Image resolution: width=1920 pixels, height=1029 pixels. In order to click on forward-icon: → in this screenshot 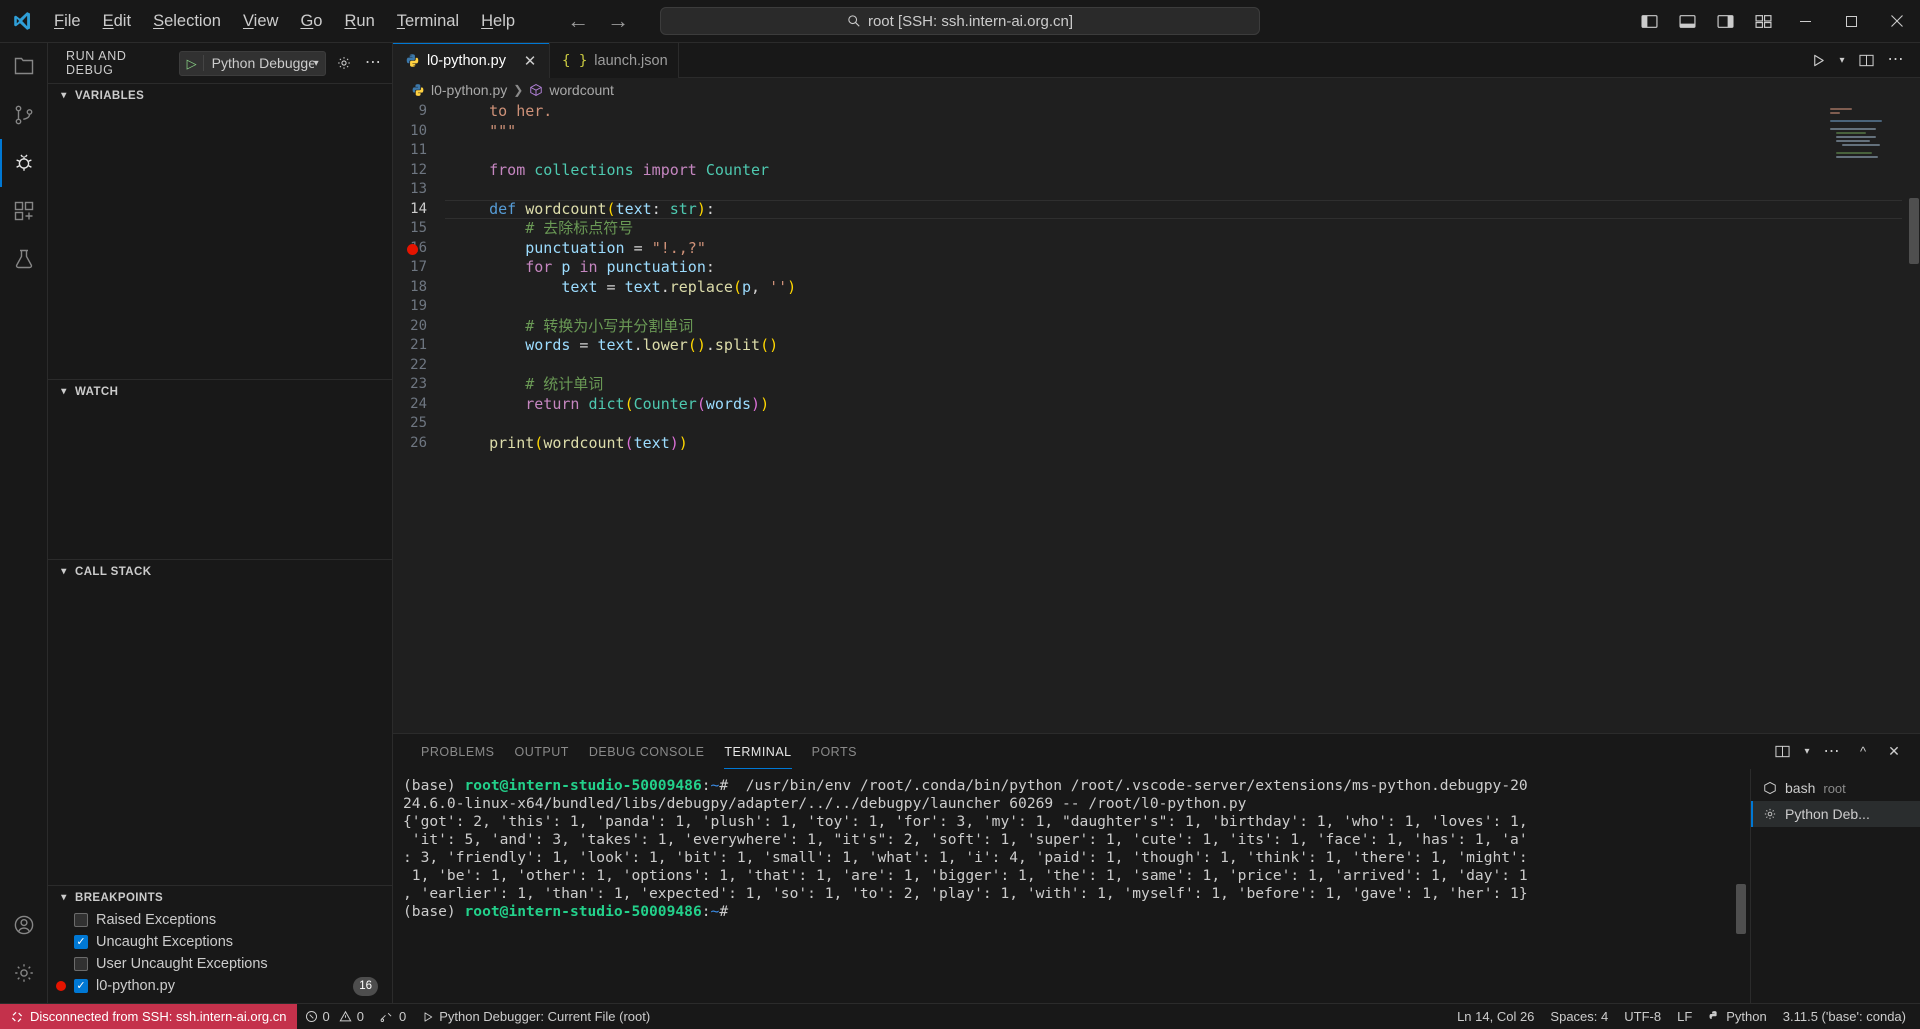, I will do `click(618, 21)`.